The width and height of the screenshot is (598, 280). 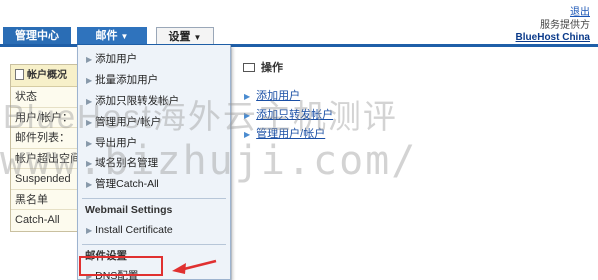 What do you see at coordinates (194, 266) in the screenshot?
I see `pointer-arrow-icon` at bounding box center [194, 266].